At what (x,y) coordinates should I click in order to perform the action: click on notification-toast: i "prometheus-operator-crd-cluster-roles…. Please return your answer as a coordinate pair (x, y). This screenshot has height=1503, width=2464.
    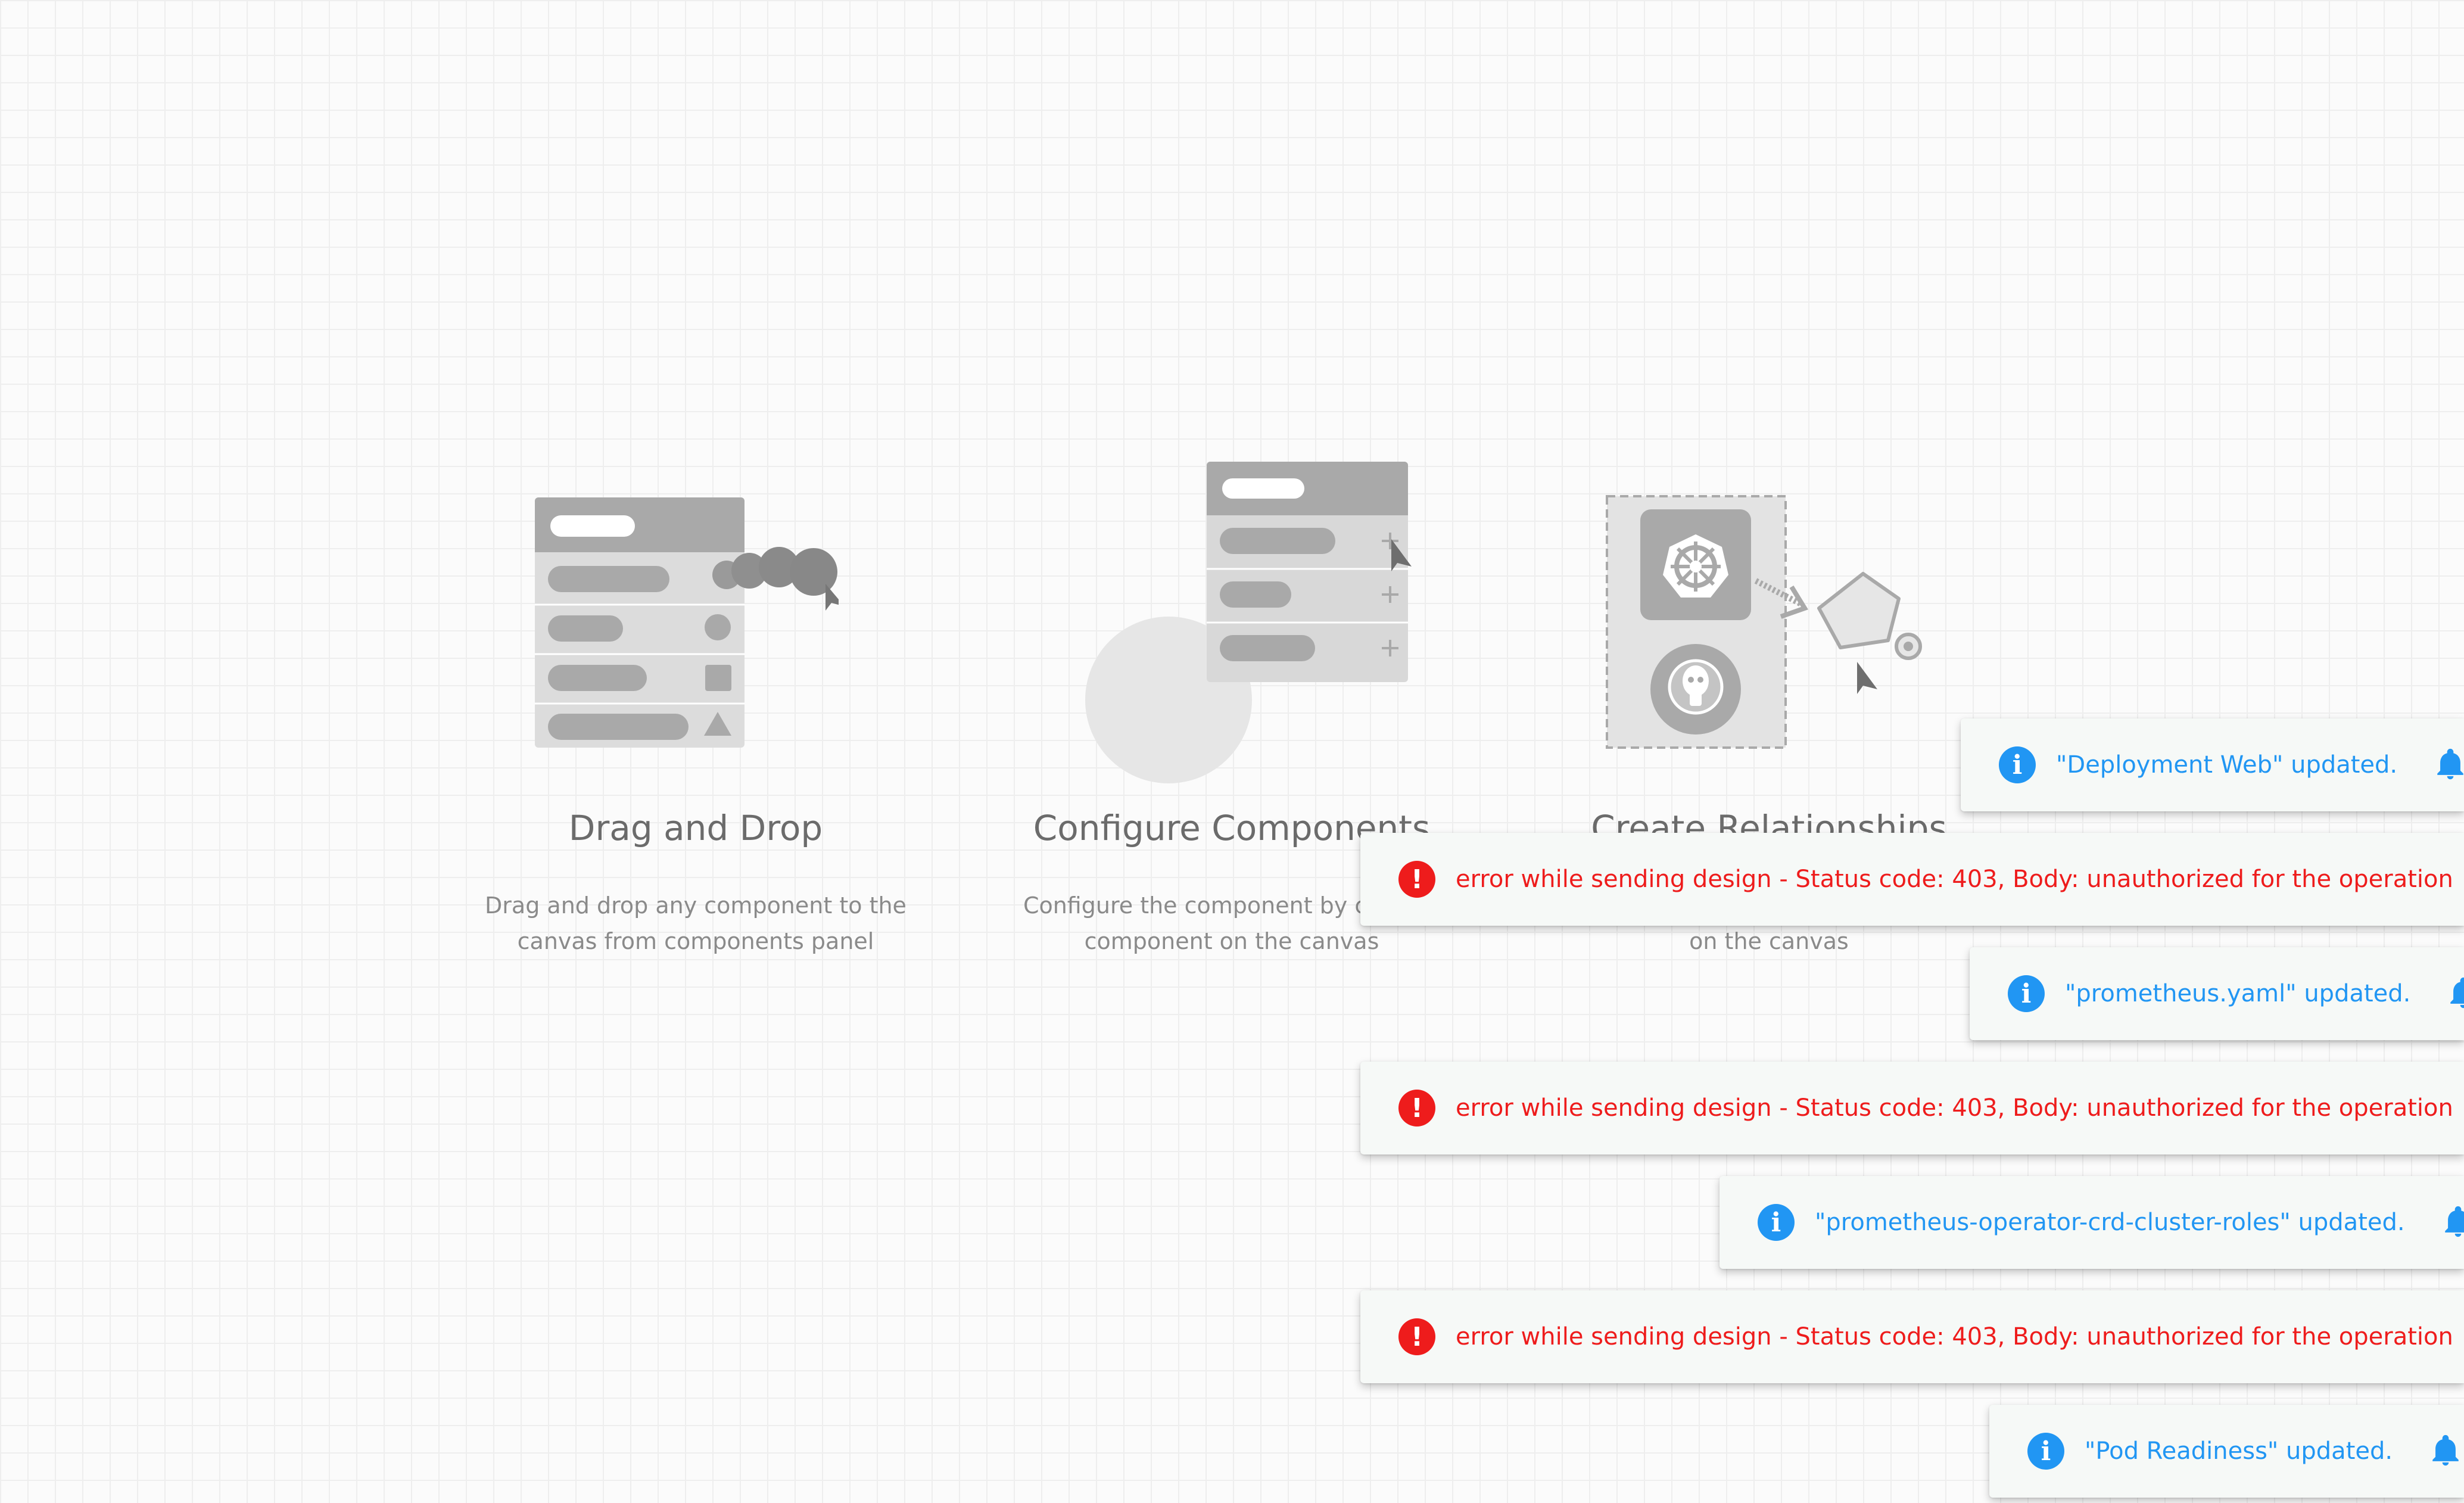
    Looking at the image, I should click on (2091, 1222).